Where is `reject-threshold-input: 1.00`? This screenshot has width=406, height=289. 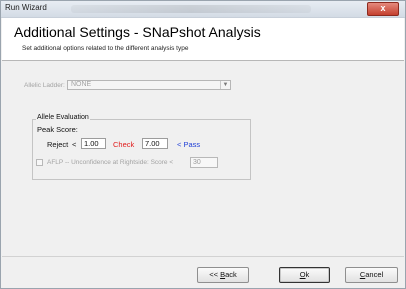
reject-threshold-input: 1.00 is located at coordinates (93, 143).